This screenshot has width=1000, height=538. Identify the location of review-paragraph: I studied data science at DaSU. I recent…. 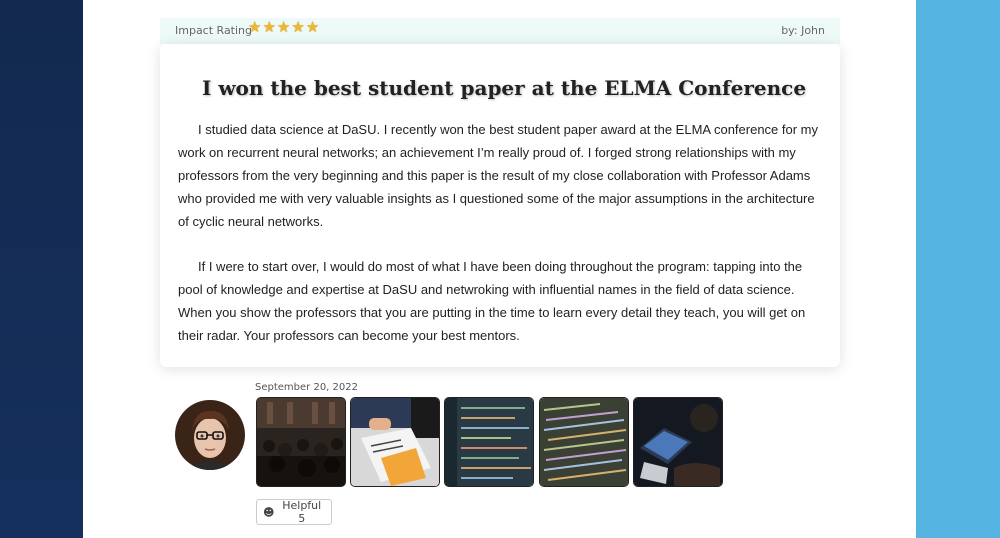
(498, 175).